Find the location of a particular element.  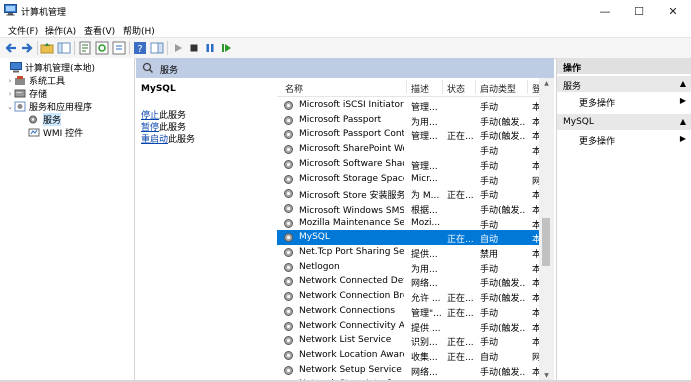

table-row: Network Location Awarene...收集...正在...自动网 is located at coordinates (410, 355).